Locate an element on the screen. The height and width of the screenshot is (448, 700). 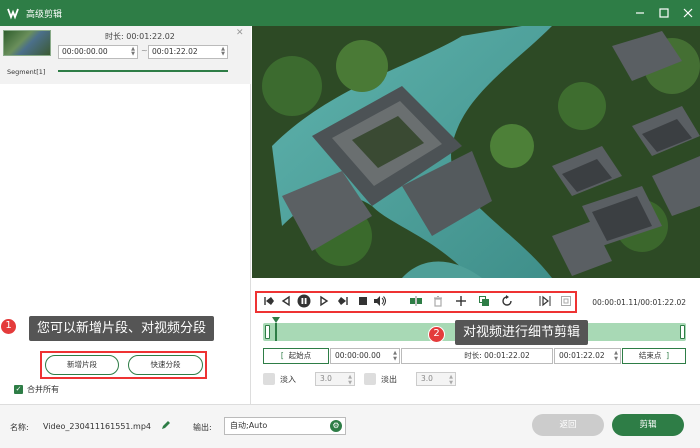
segment-duration: 时长: 00:01:22.02 is located at coordinates (140, 36).